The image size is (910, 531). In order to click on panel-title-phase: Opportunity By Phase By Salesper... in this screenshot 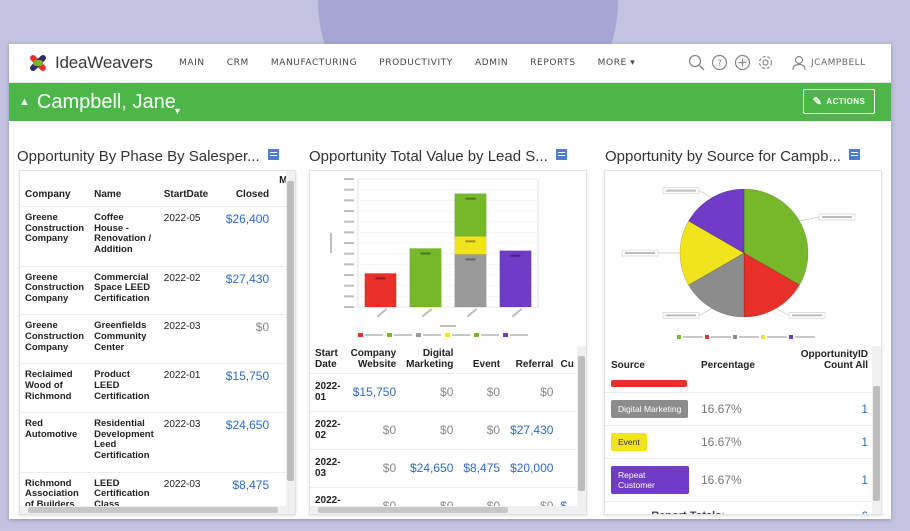, I will do `click(148, 156)`.